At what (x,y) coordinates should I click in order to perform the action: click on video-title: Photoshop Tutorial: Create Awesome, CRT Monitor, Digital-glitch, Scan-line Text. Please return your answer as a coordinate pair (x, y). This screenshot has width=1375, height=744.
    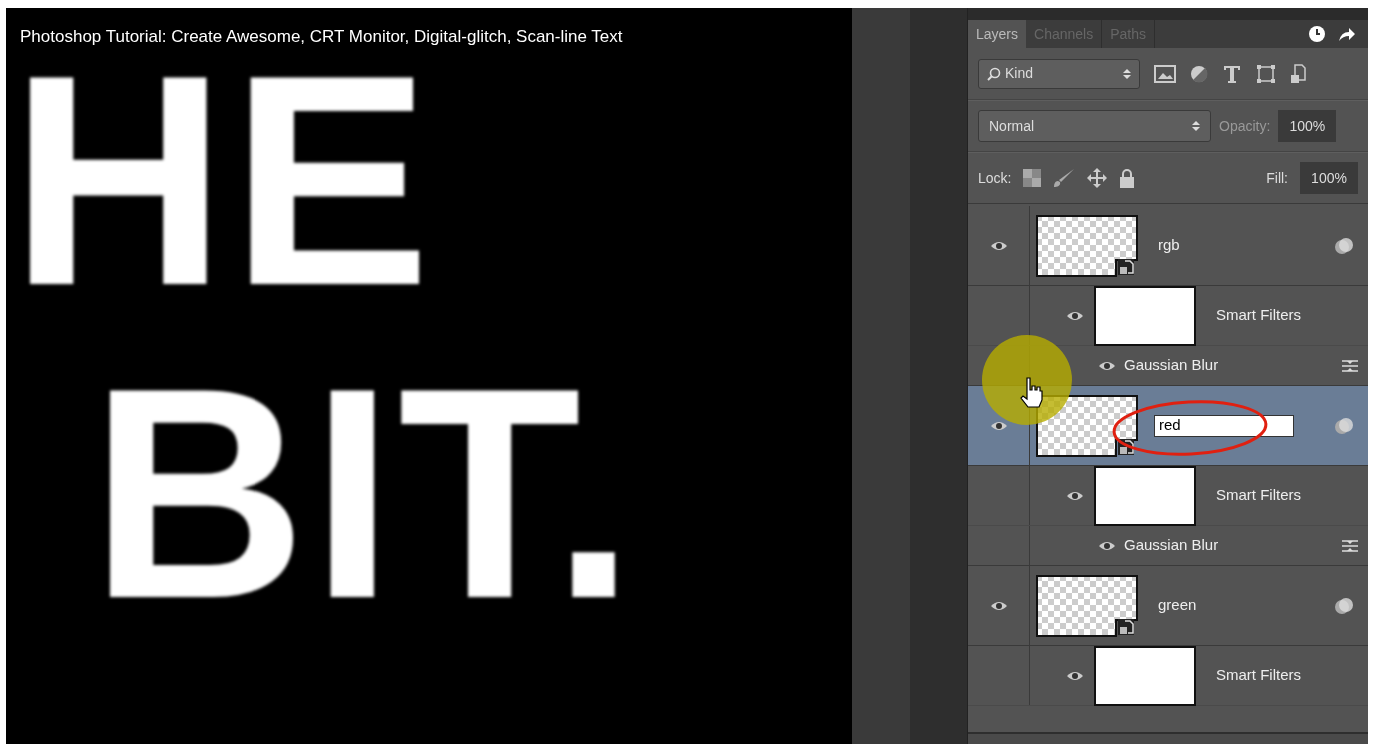
    Looking at the image, I should click on (321, 37).